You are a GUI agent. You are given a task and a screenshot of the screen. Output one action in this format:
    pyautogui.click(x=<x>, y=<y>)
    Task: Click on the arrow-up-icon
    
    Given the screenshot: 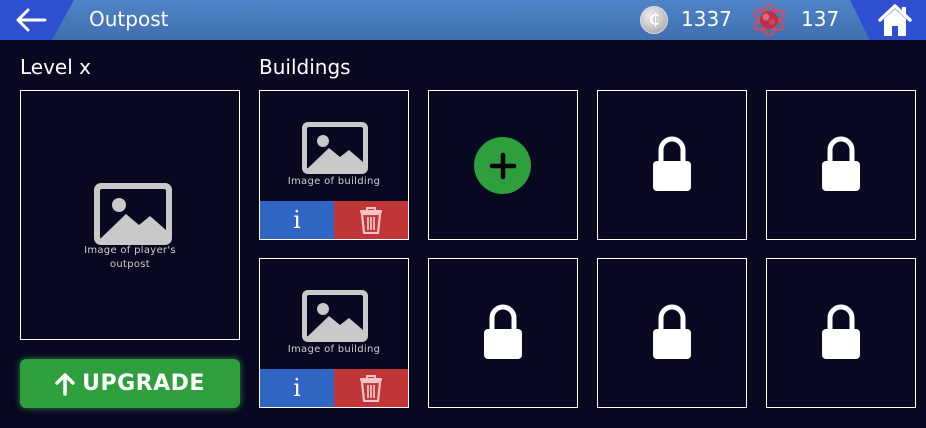 What is the action you would take?
    pyautogui.click(x=65, y=384)
    